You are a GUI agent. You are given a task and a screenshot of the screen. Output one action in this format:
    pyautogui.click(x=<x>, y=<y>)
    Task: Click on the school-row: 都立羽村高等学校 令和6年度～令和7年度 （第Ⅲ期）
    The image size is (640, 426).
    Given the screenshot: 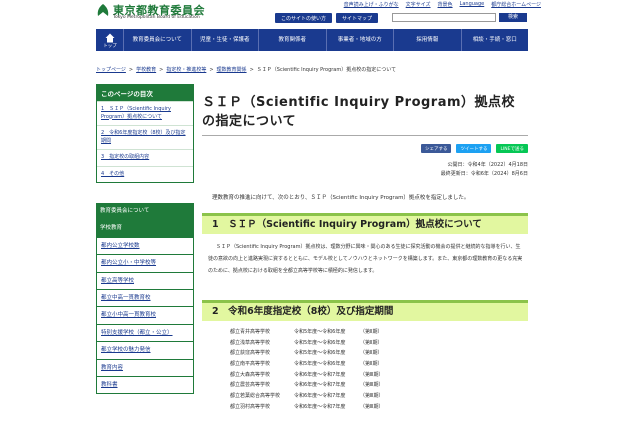 What is the action you would take?
    pyautogui.click(x=310, y=407)
    